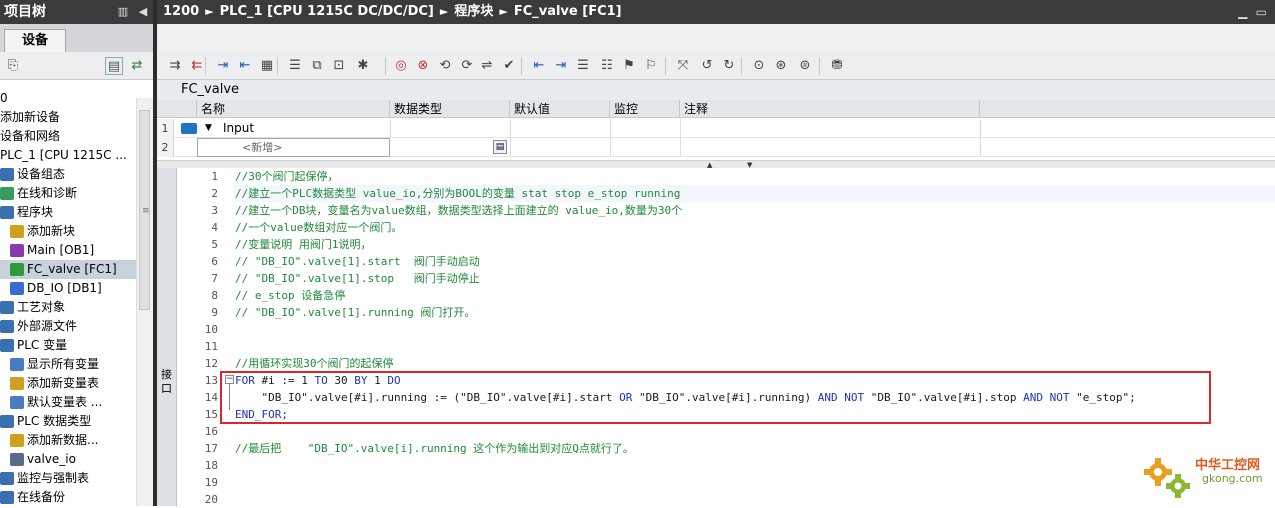 This screenshot has width=1275, height=508. I want to click on line-number: 2, so click(214, 193).